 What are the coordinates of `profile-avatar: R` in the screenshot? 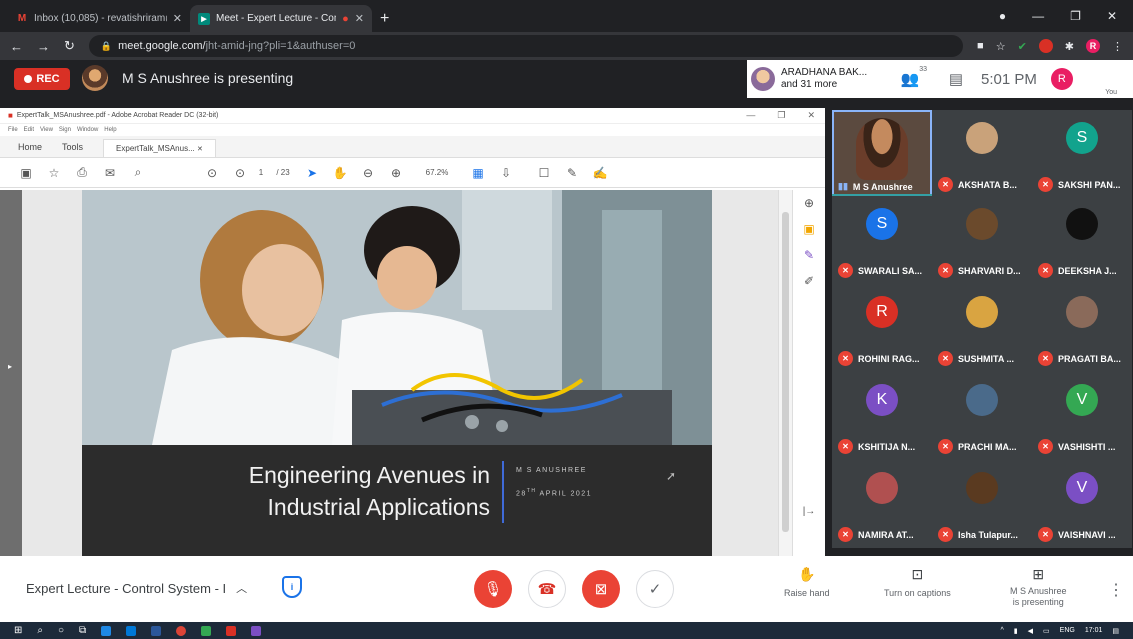 It's located at (1093, 46).